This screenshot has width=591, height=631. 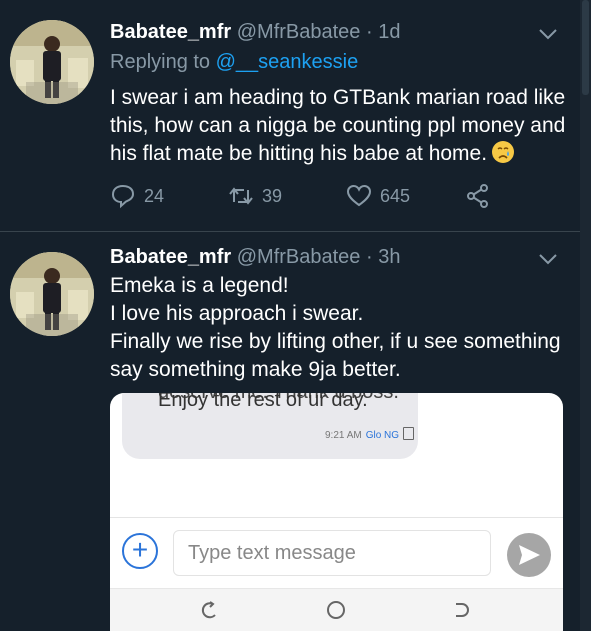 What do you see at coordinates (237, 313) in the screenshot?
I see `tweet-line: I love his approach i swear.` at bounding box center [237, 313].